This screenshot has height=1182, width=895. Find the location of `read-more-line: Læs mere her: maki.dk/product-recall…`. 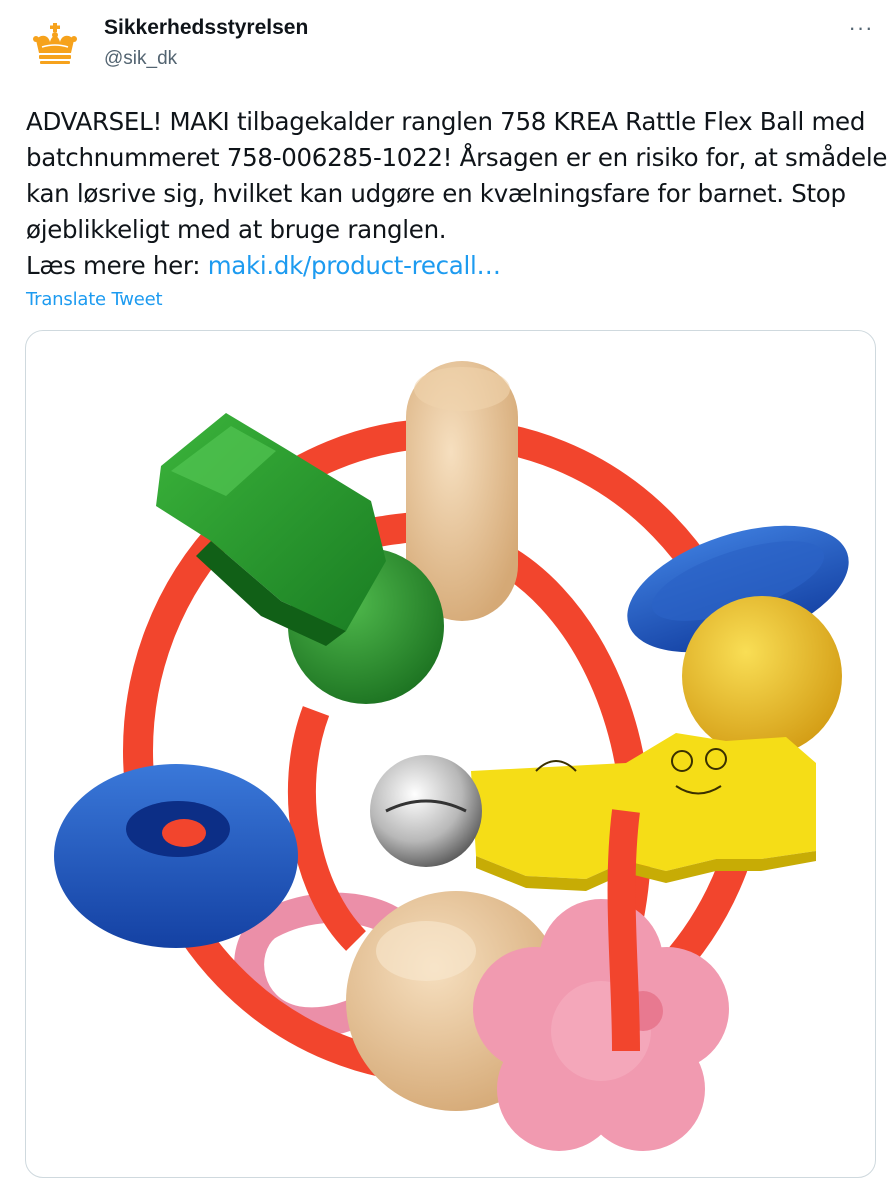

read-more-line: Læs mere her: maki.dk/product-recall… is located at coordinates (451, 266).